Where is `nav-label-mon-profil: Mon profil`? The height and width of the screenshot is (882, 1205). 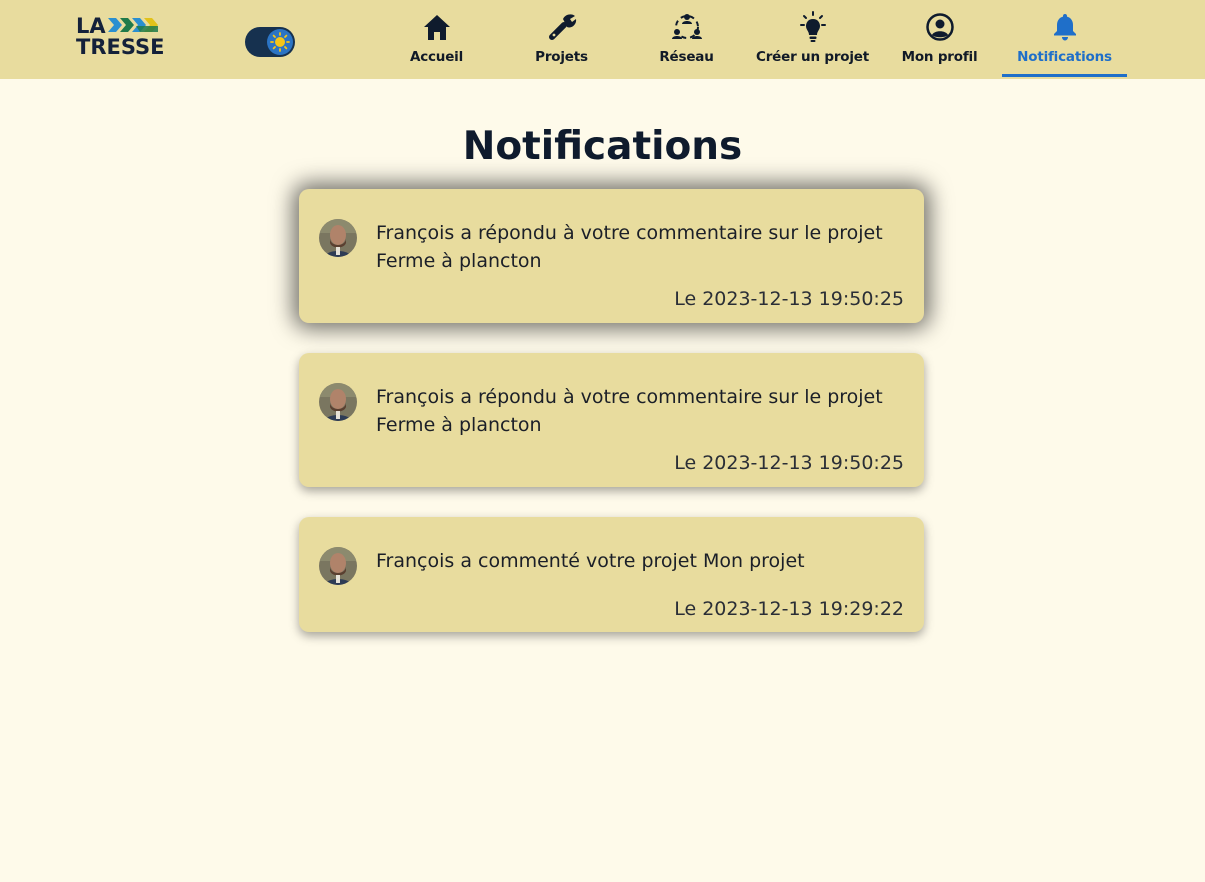 nav-label-mon-profil: Mon profil is located at coordinates (939, 57).